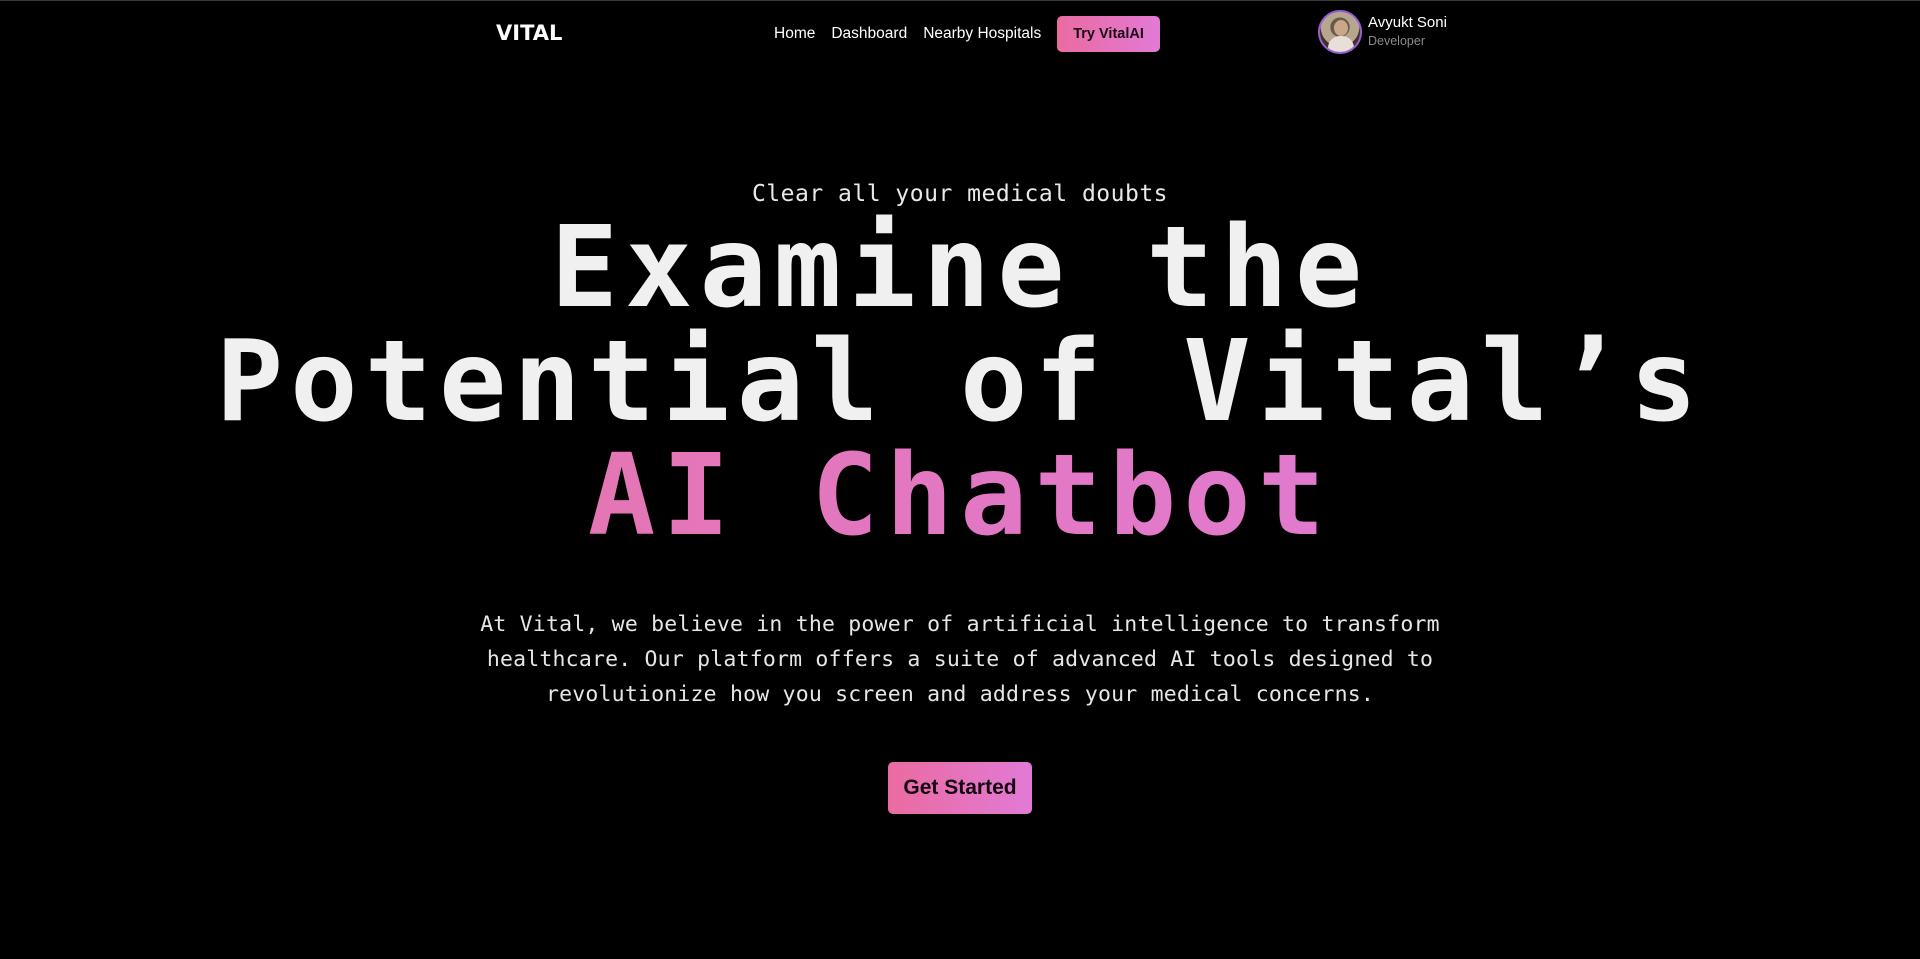 This screenshot has width=1920, height=959. What do you see at coordinates (1108, 34) in the screenshot?
I see `try-vitalai-button: Try VitalAI` at bounding box center [1108, 34].